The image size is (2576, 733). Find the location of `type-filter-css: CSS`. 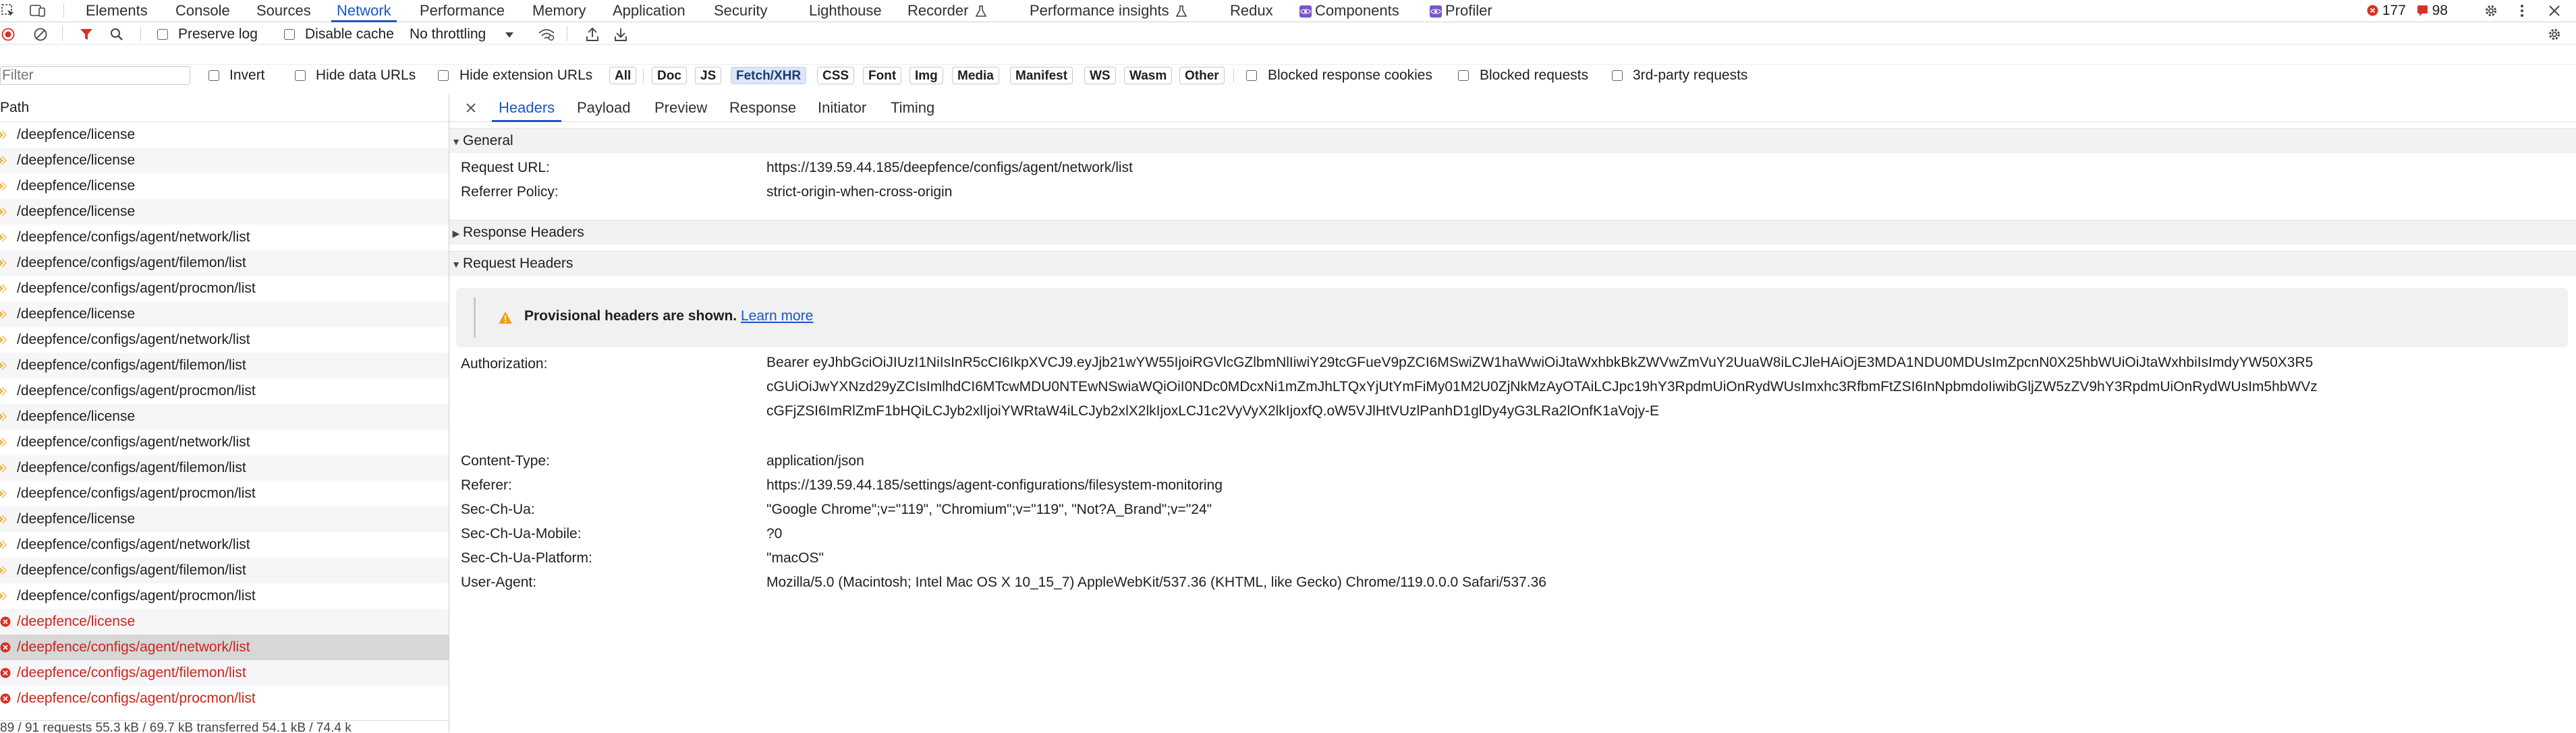

type-filter-css: CSS is located at coordinates (836, 75).